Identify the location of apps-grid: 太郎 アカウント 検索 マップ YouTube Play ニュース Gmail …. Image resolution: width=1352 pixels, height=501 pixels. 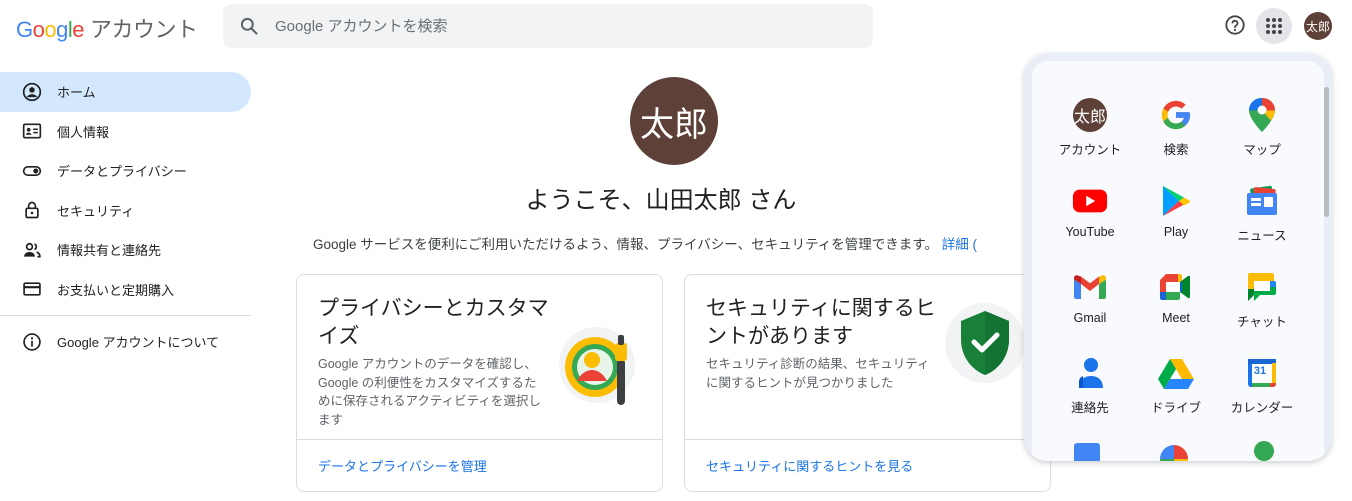
(1176, 253).